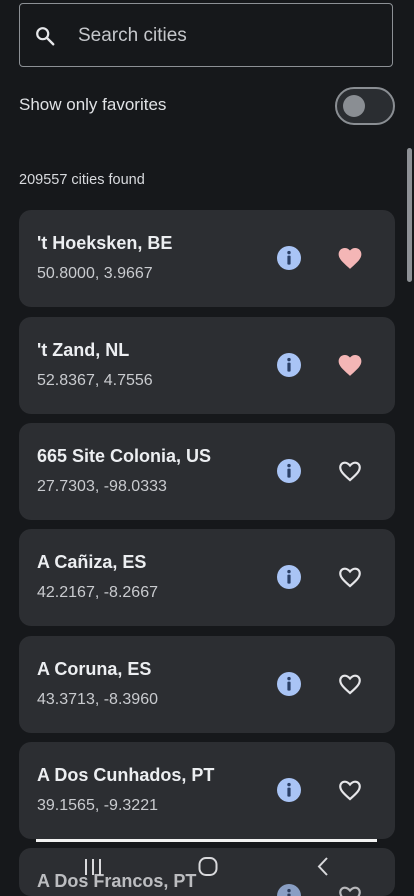 The height and width of the screenshot is (896, 414). I want to click on city-card: 't Zand, NL 52.8367, 4.7556, so click(207, 365).